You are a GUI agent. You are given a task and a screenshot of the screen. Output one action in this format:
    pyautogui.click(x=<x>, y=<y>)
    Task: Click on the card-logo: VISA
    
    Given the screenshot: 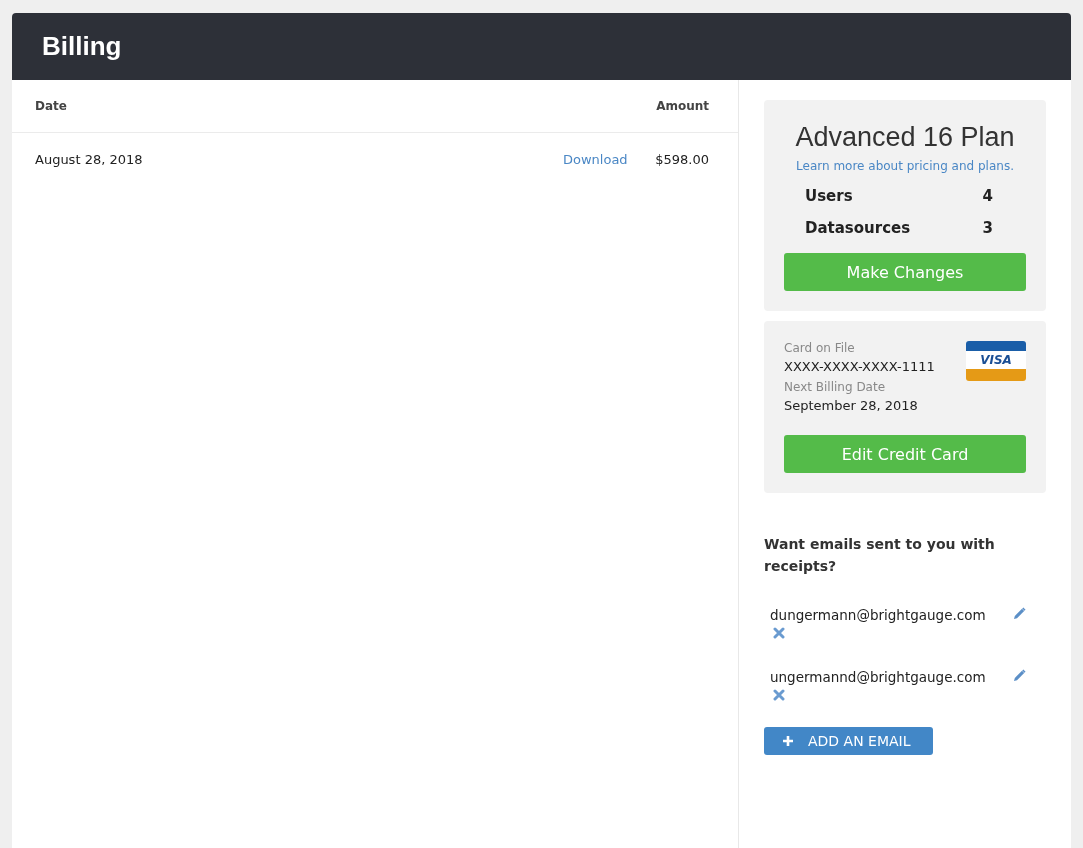 What is the action you would take?
    pyautogui.click(x=996, y=361)
    